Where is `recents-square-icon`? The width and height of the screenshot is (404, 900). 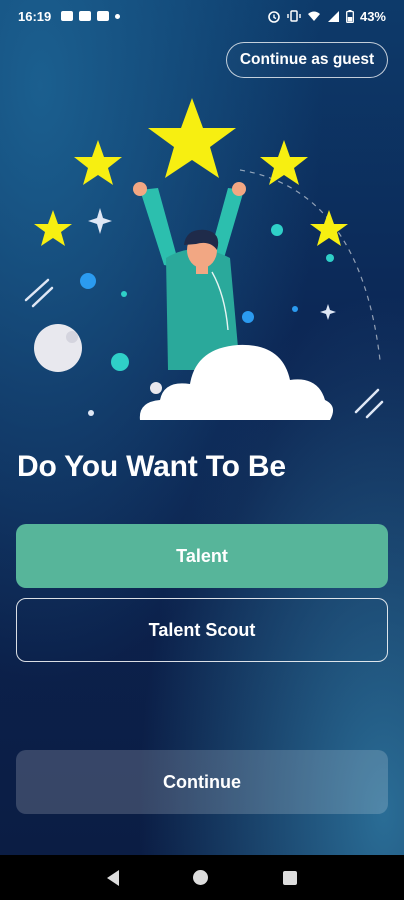 recents-square-icon is located at coordinates (289, 877).